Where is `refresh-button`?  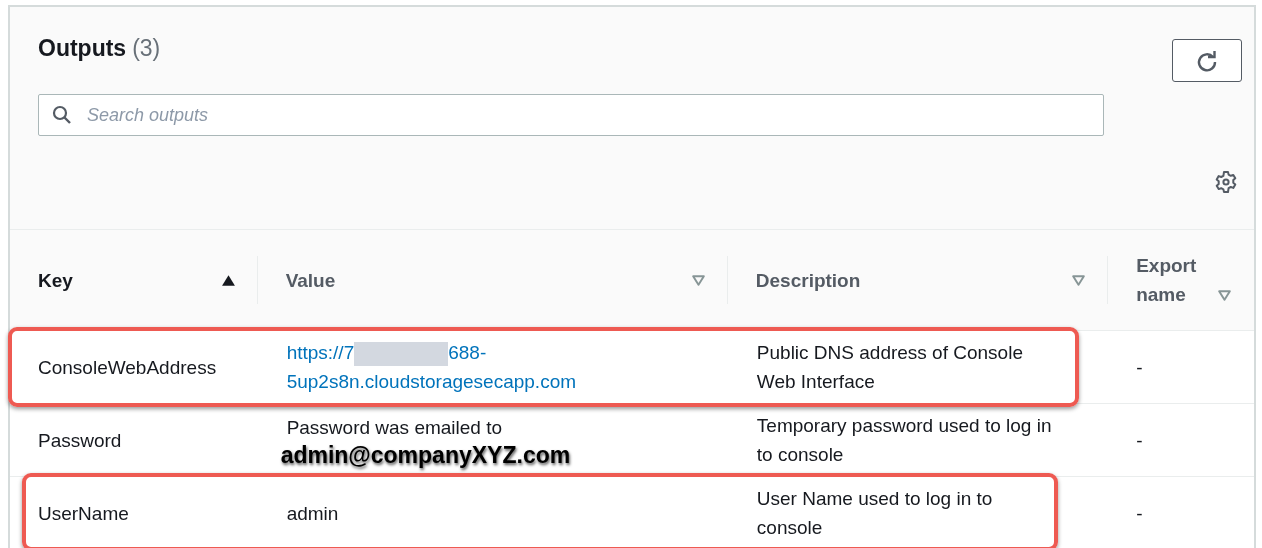
refresh-button is located at coordinates (1207, 60).